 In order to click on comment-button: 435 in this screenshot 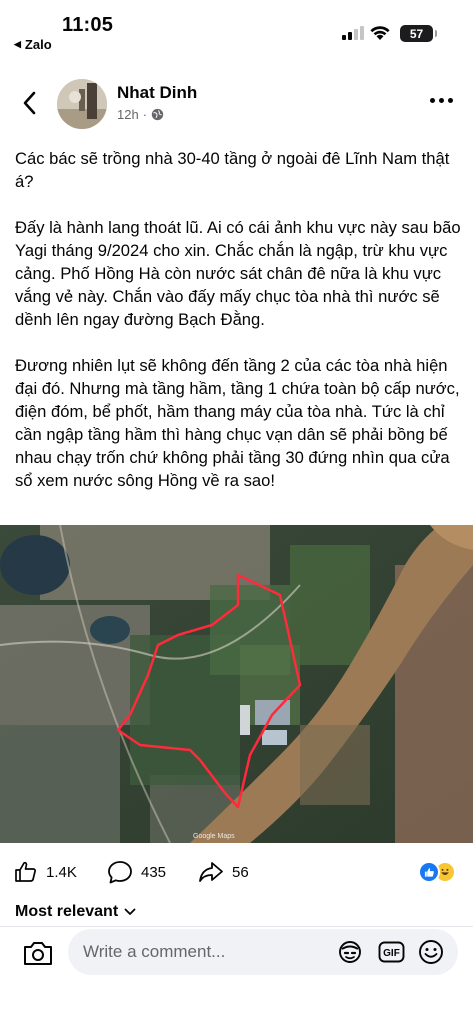, I will do `click(136, 872)`.